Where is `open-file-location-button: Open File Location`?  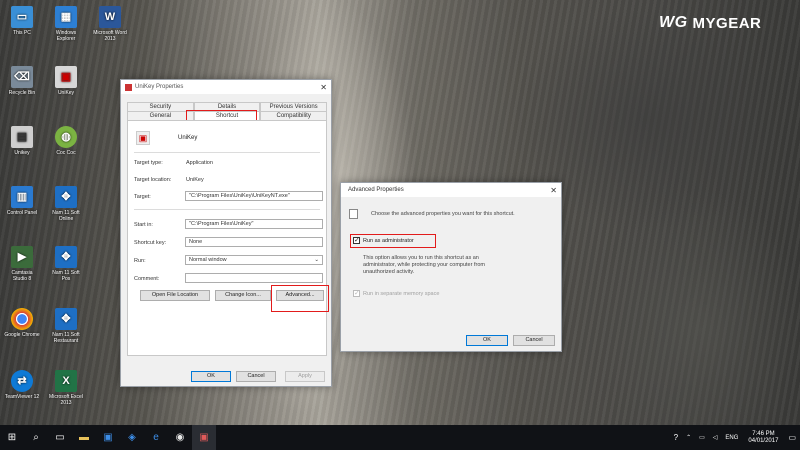 open-file-location-button: Open File Location is located at coordinates (175, 295).